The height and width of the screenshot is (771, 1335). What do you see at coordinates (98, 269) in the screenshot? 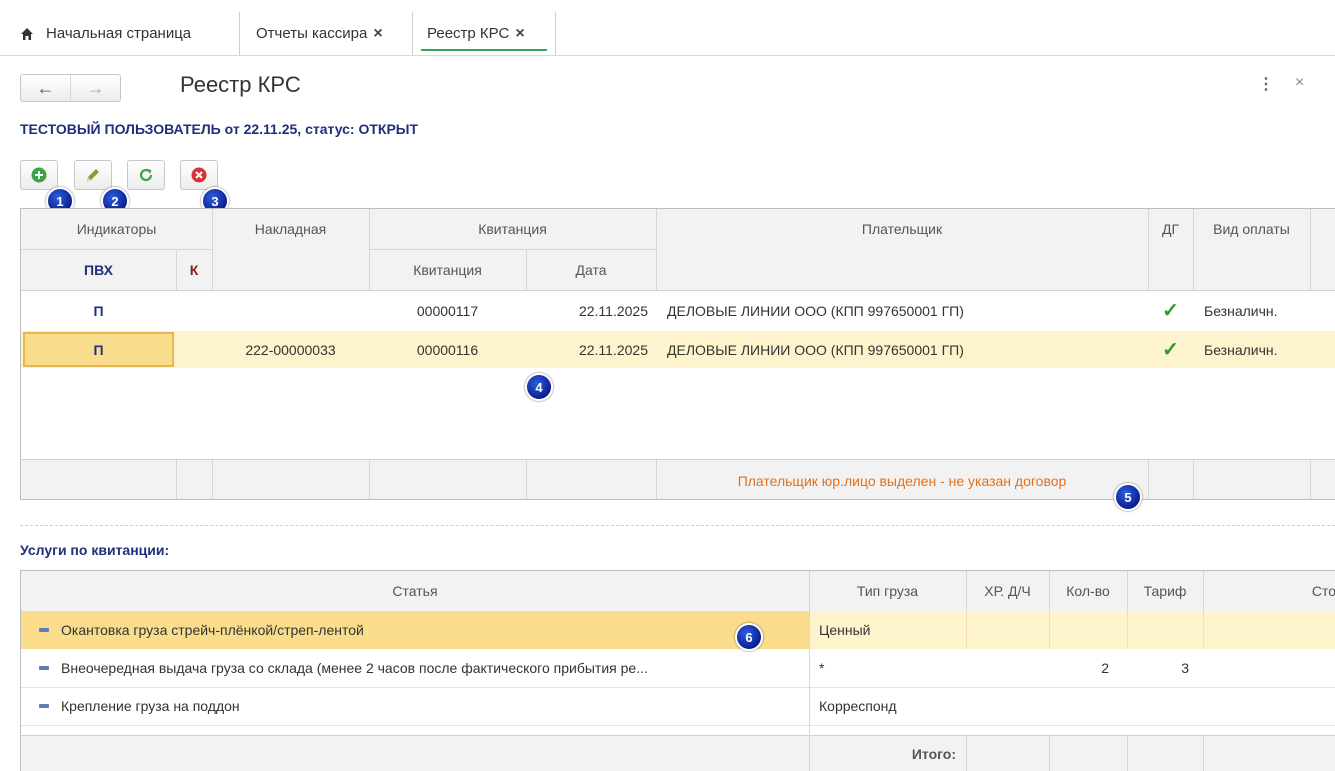
I see `header-pvx: ПВХ` at bounding box center [98, 269].